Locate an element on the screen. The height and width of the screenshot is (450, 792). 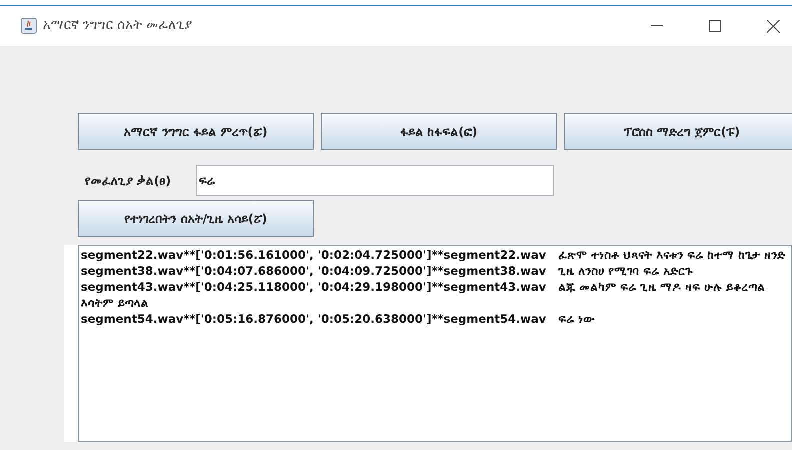
result-line: segment54.wav**['0:05:16.876000', '0:05:20.638000']**segment54.wav ፍሬ ነው is located at coordinates (338, 319).